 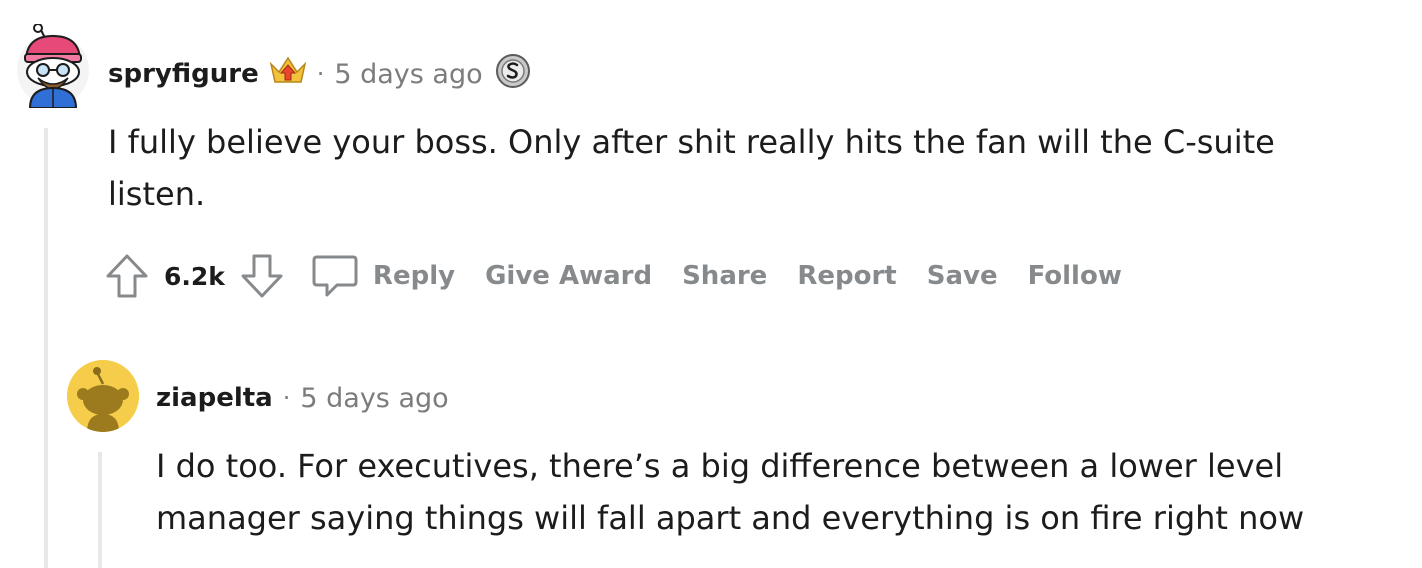 I want to click on follow-button: Follow, so click(x=1075, y=276).